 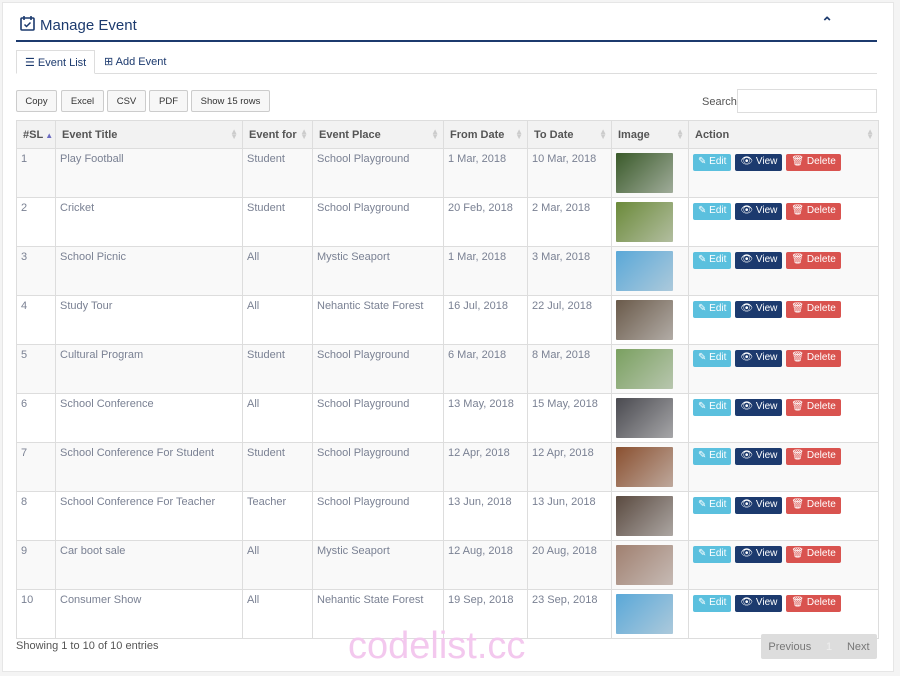 I want to click on tab-label: Add Event, so click(x=141, y=62).